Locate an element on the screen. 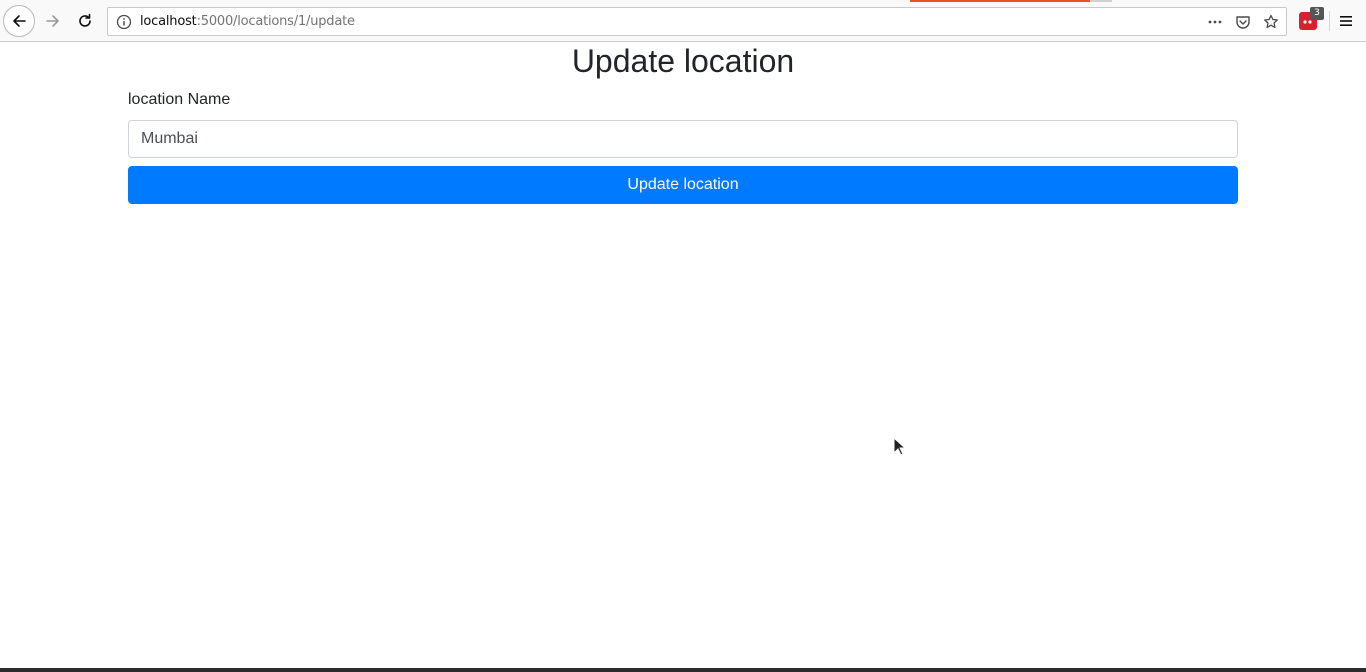 Image resolution: width=1366 pixels, height=672 pixels. info-icon is located at coordinates (124, 22).